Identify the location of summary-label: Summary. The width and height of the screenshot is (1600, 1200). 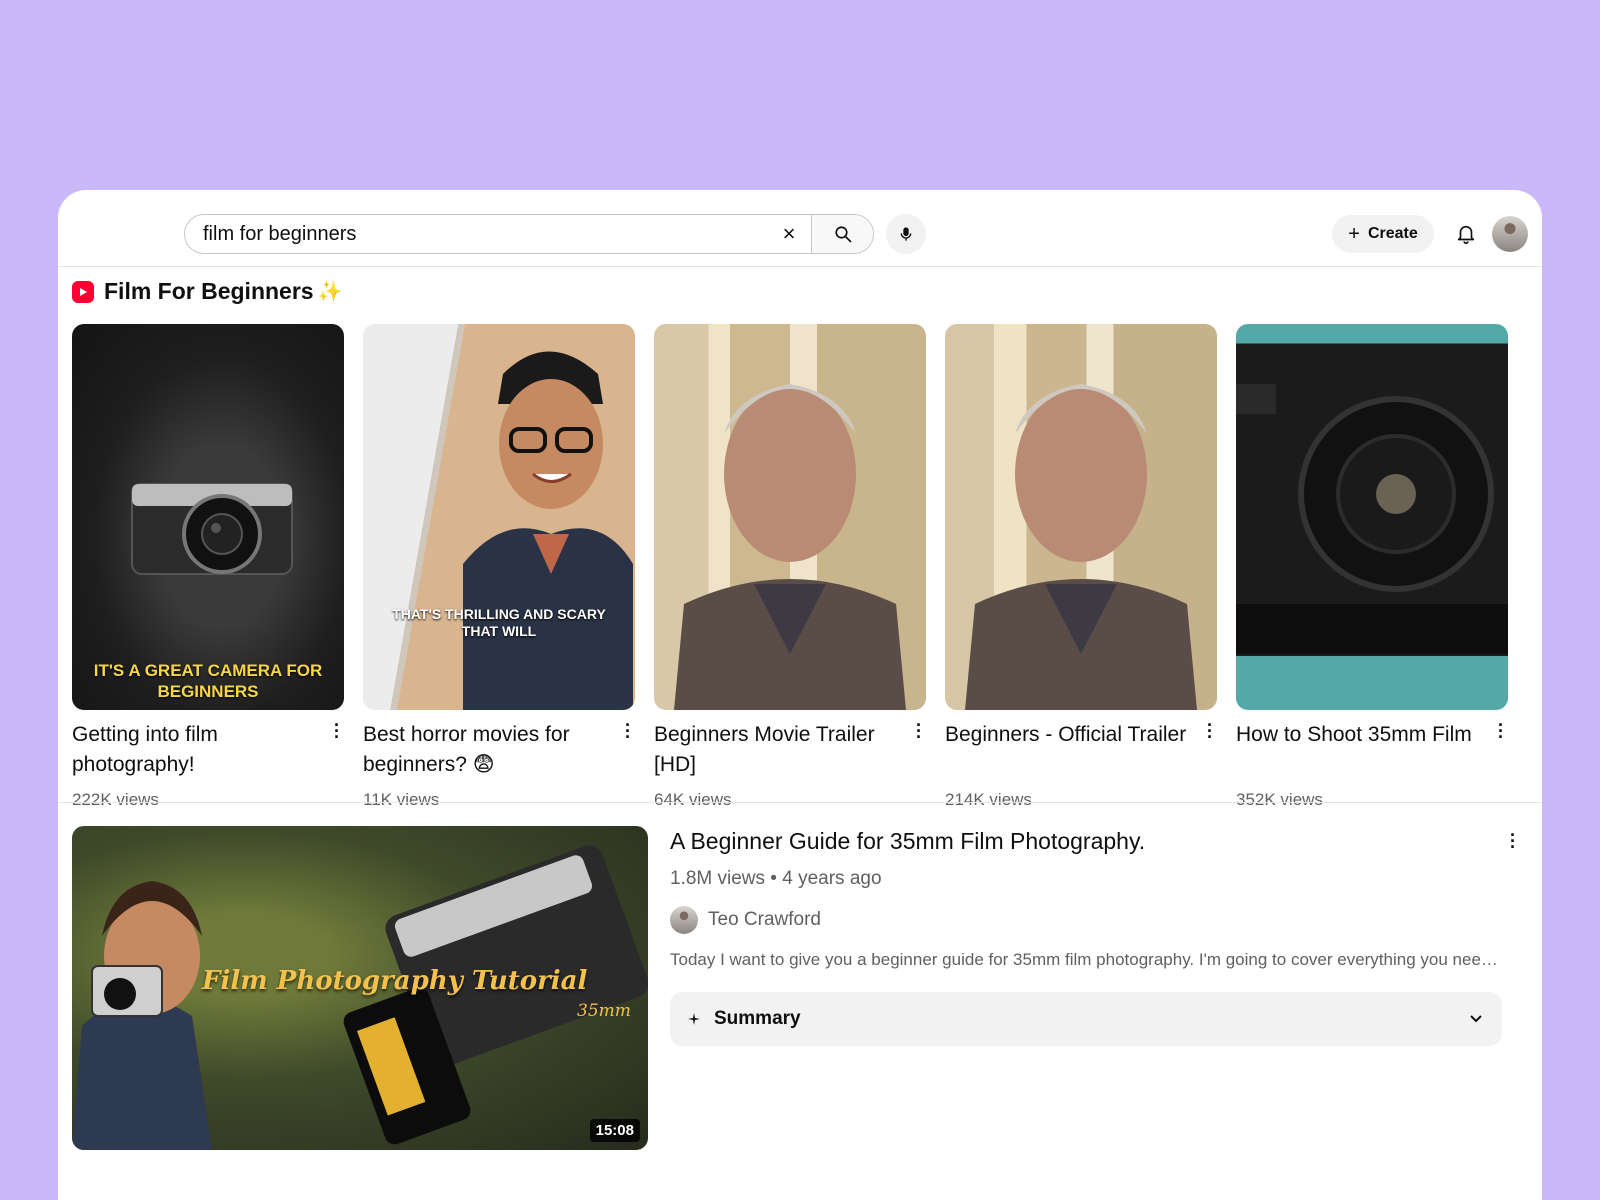
(757, 1018).